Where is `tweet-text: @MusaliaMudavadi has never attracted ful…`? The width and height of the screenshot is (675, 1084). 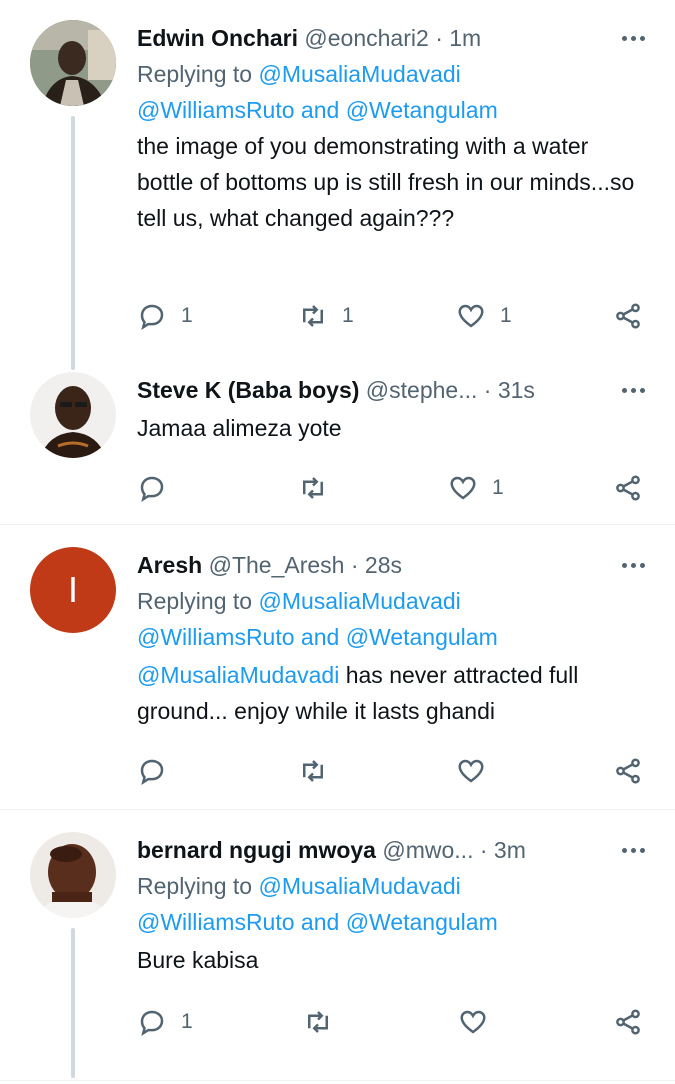 tweet-text: @MusaliaMudavadi has never attracted ful… is located at coordinates (391, 693).